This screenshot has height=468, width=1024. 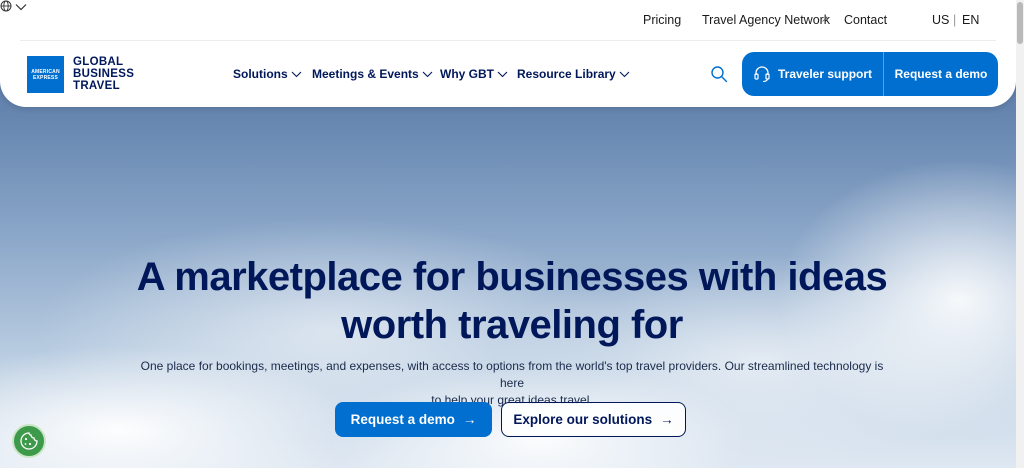 I want to click on nav-item-meetings-events: Meetings & Events, so click(x=372, y=74).